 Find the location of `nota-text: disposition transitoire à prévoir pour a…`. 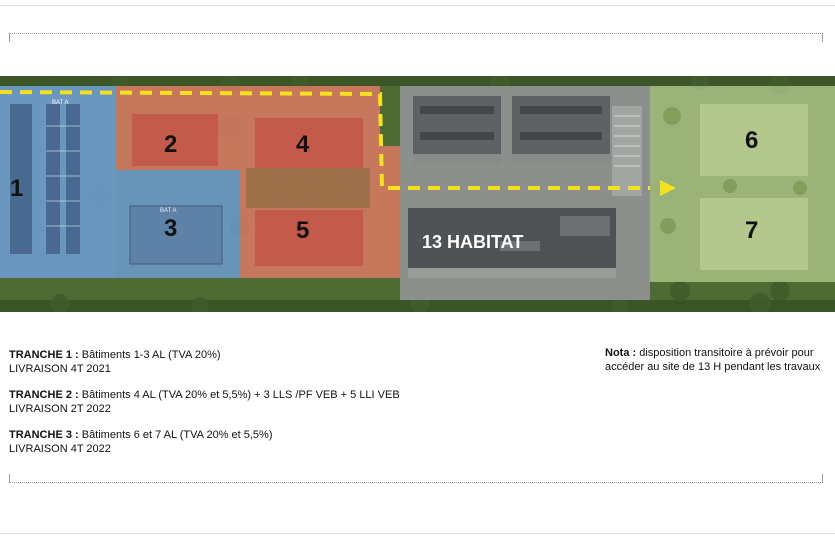

nota-text: disposition transitoire à prévoir pour a… is located at coordinates (713, 360).